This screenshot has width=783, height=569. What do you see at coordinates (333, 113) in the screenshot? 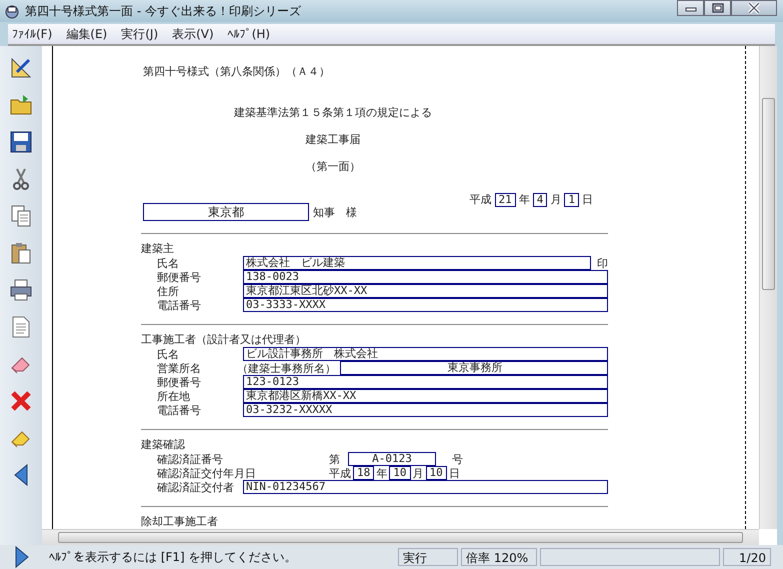
I see `law-reference: 建築基準法第１５条第１項の規定による` at bounding box center [333, 113].